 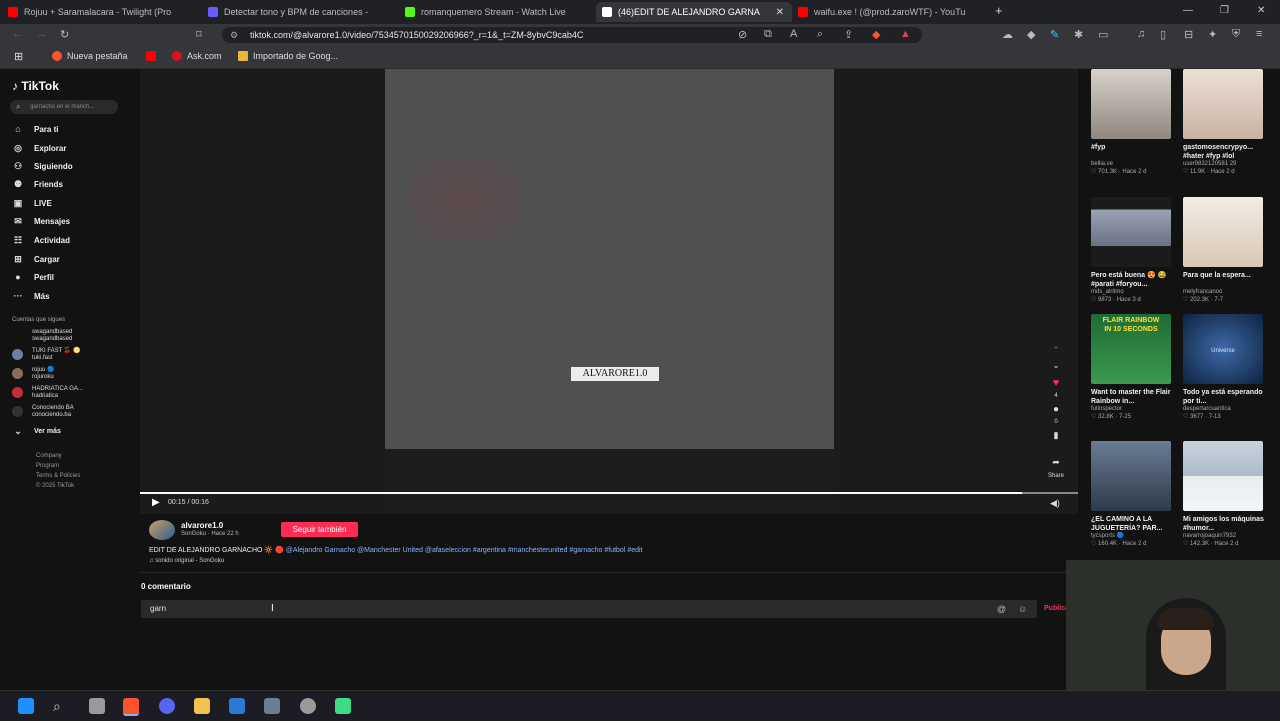 I want to click on nav-explorar: ◎ Explorar, so click(x=39, y=148).